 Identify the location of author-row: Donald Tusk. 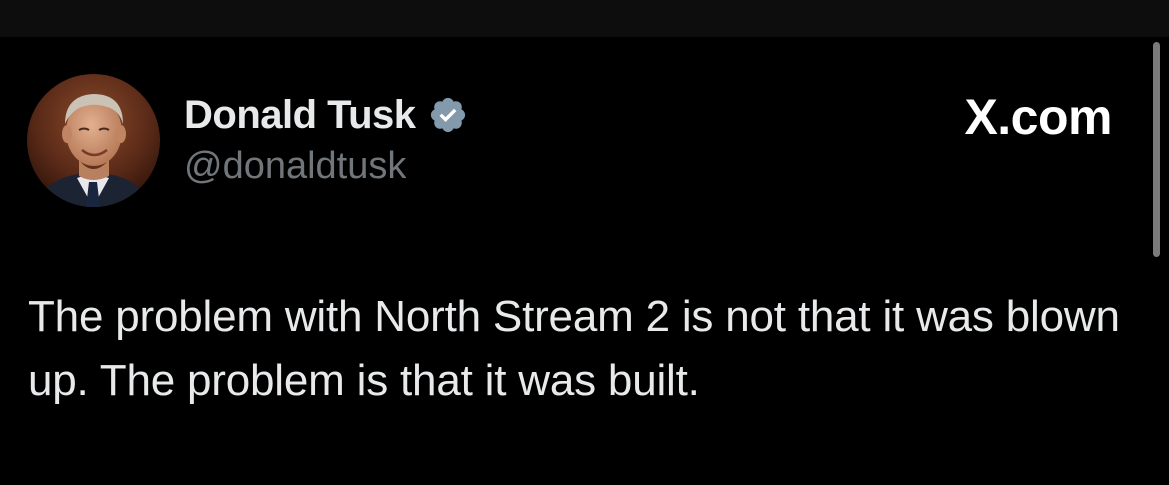
(326, 115).